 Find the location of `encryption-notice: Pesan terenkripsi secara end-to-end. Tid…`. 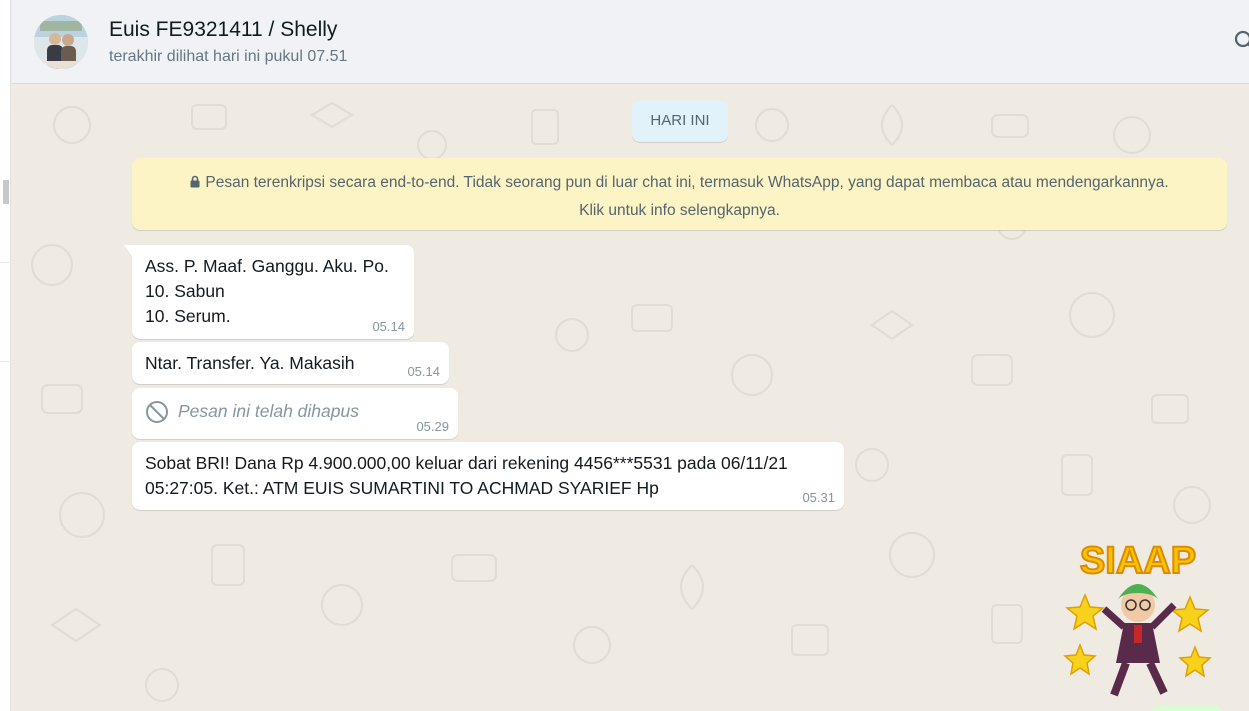

encryption-notice: Pesan terenkripsi secara end-to-end. Tid… is located at coordinates (679, 194).